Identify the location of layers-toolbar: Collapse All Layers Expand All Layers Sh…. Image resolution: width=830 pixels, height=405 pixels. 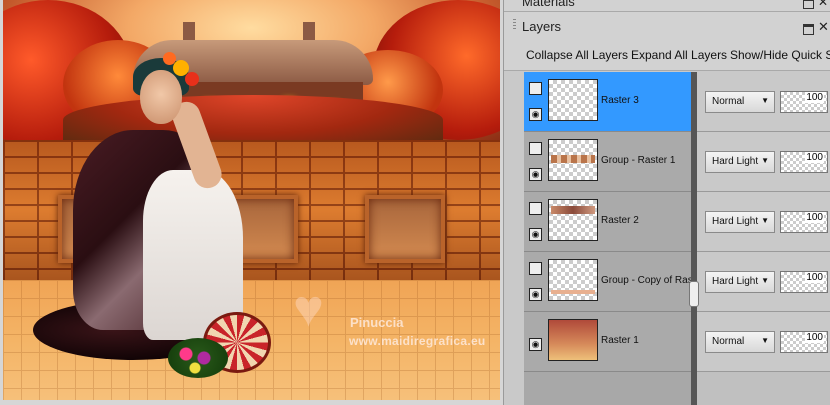
(667, 56).